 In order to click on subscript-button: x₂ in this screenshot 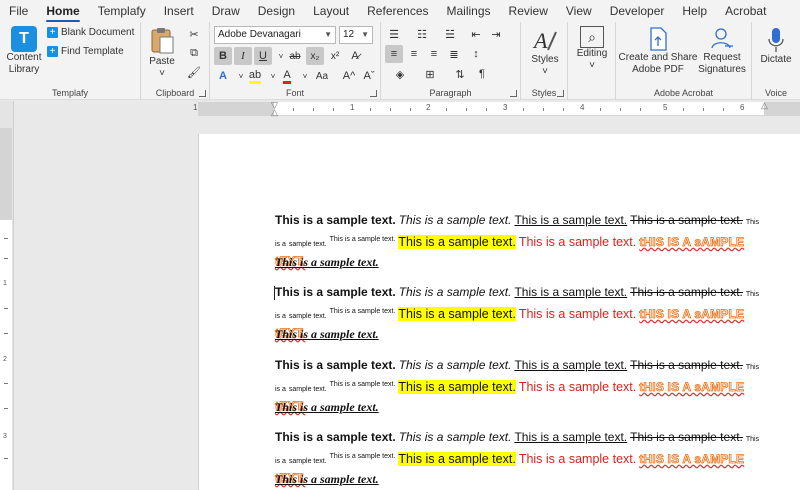, I will do `click(315, 56)`.